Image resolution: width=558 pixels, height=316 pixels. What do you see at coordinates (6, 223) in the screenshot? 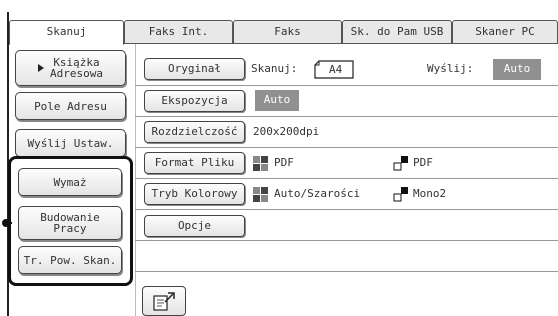
I see `callout-dot` at bounding box center [6, 223].